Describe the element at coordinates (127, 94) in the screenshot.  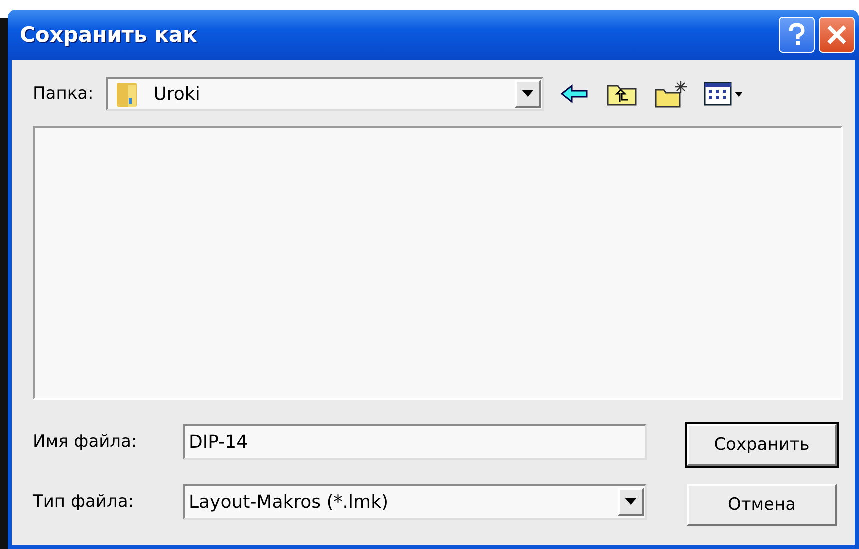
I see `folder-icon` at that location.